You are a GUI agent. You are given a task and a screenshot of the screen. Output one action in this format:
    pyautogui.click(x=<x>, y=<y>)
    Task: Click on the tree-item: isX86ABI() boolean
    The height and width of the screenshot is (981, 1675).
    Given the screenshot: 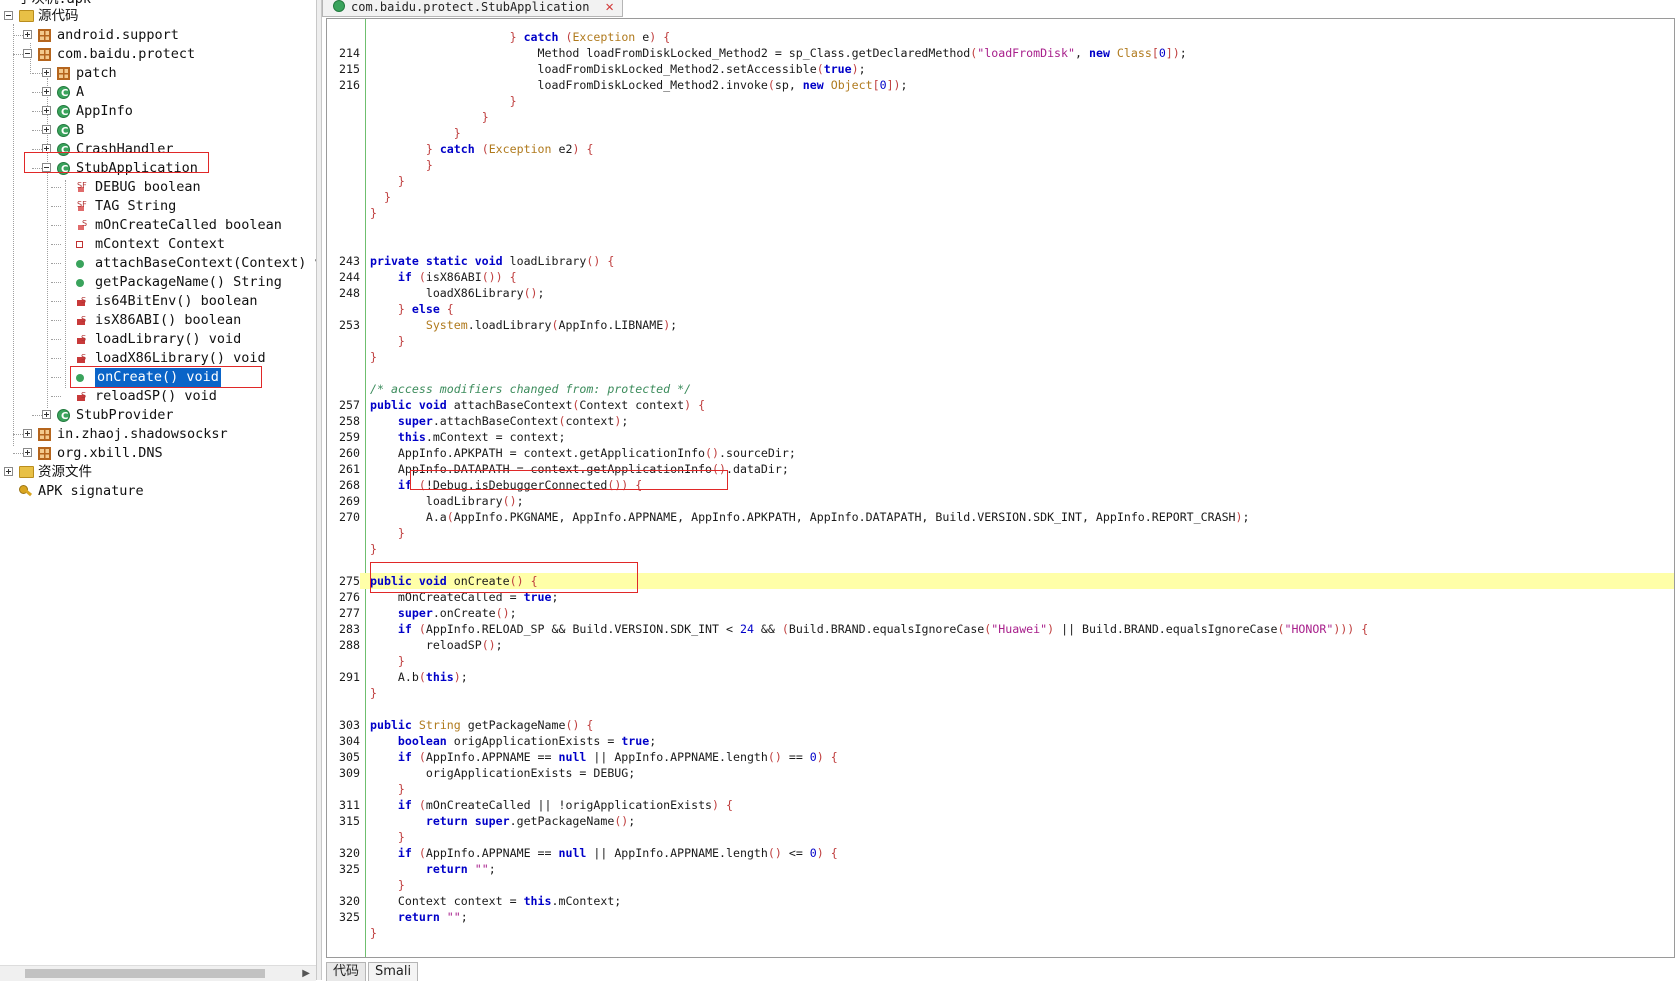 What is the action you would take?
    pyautogui.click(x=159, y=320)
    